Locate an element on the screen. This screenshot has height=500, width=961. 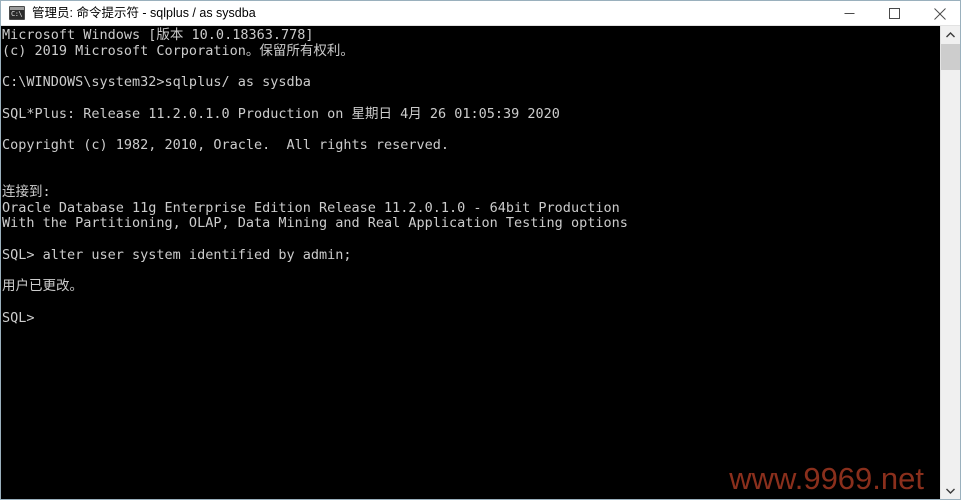
window-titlebar: C:\ 管理员: 命令提示符 - sqlplus / as sysdba is located at coordinates (480, 13).